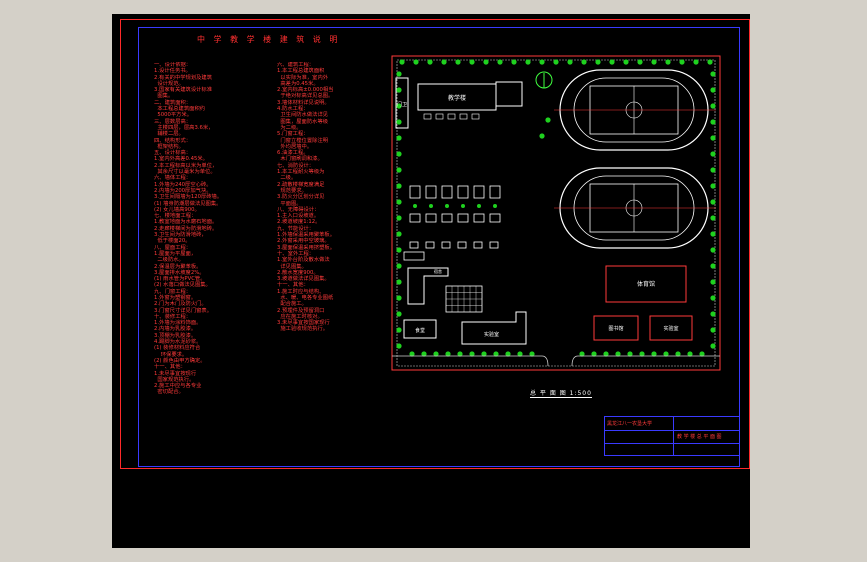  I want to click on canteen-label: 食堂, so click(420, 330).